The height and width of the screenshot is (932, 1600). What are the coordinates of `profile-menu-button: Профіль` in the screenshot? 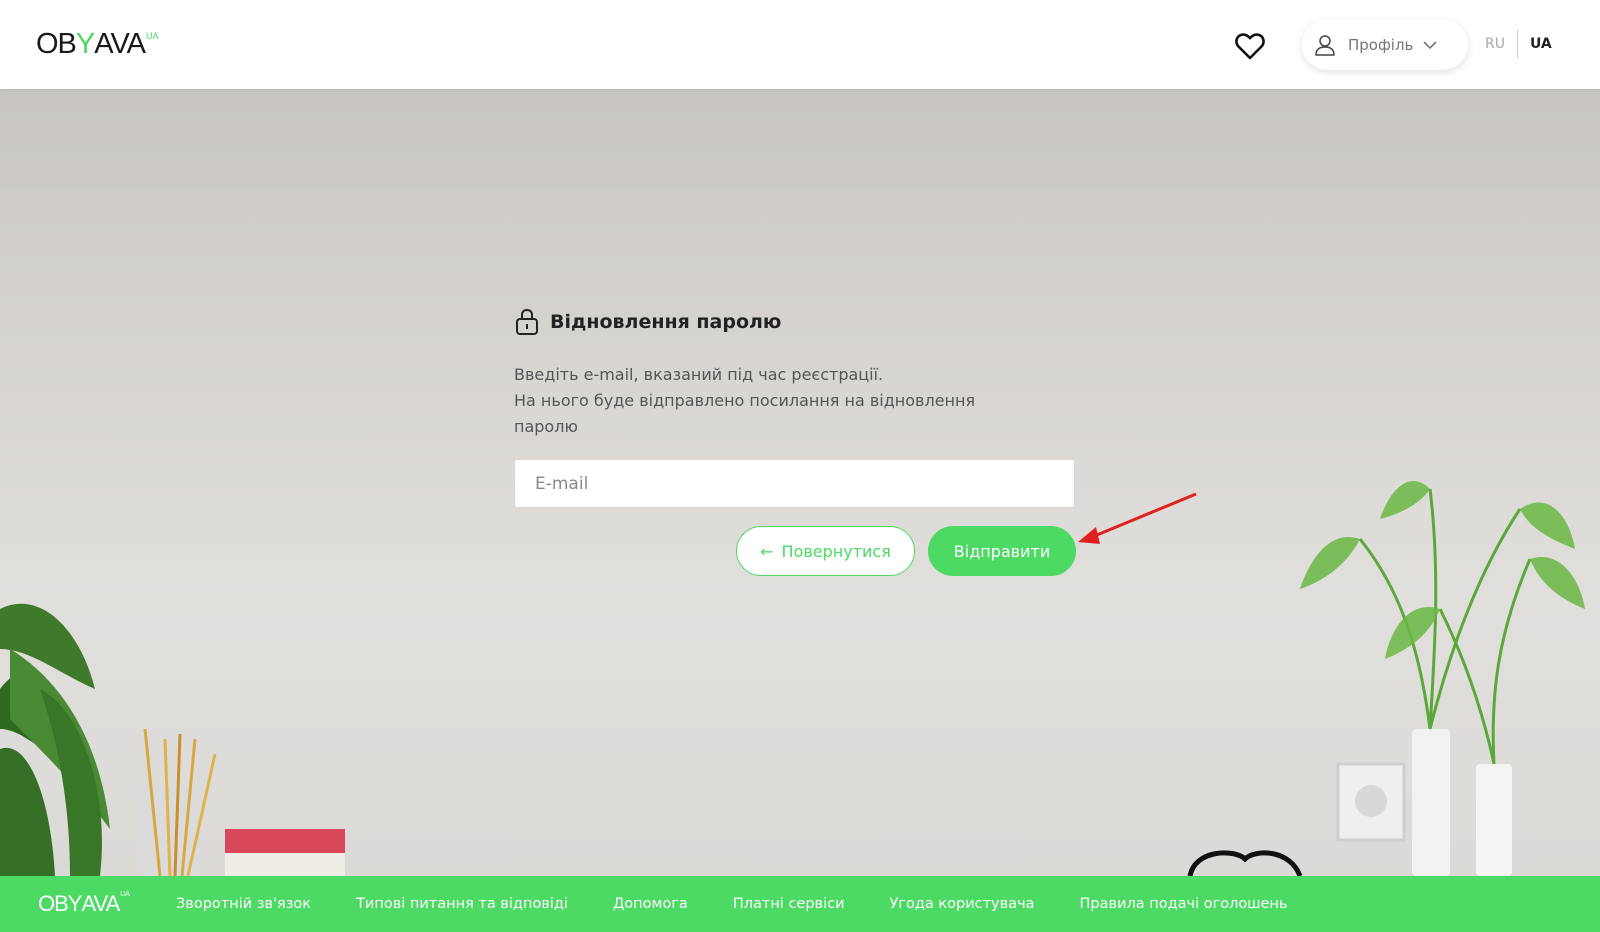 It's located at (1385, 45).